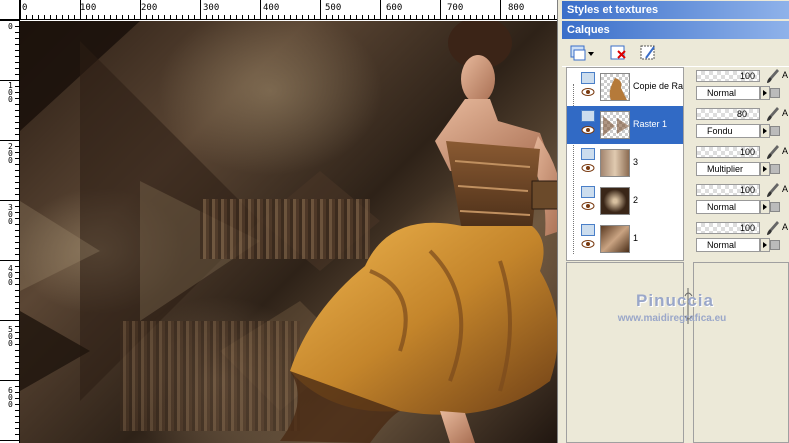  I want to click on layer-row-2: 2, so click(625, 201).